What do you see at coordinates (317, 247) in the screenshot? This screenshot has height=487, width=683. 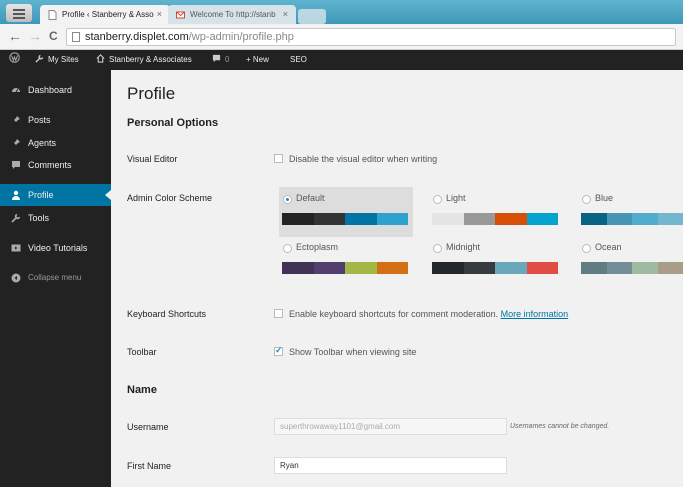 I see `scheme-name: Ectoplasm` at bounding box center [317, 247].